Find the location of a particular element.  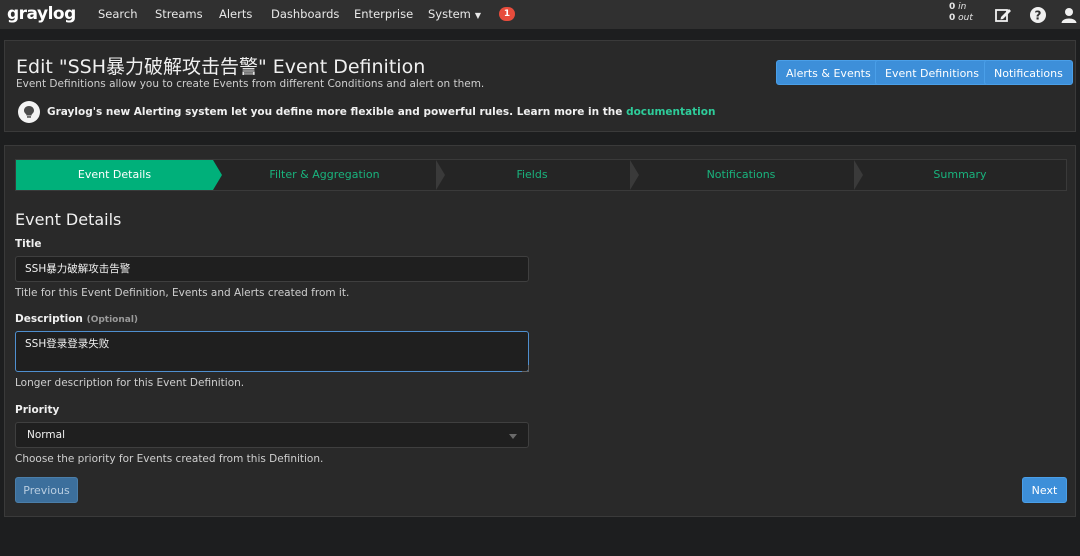

priority-label: Priority is located at coordinates (37, 410).